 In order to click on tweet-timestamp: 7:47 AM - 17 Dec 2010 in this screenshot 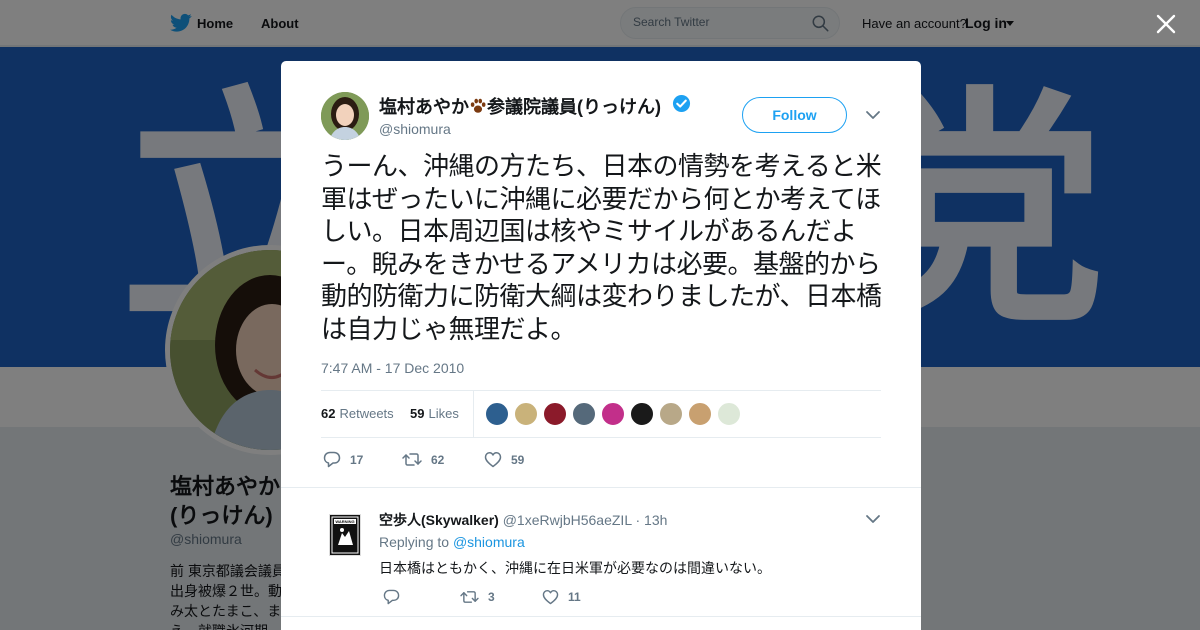, I will do `click(392, 368)`.